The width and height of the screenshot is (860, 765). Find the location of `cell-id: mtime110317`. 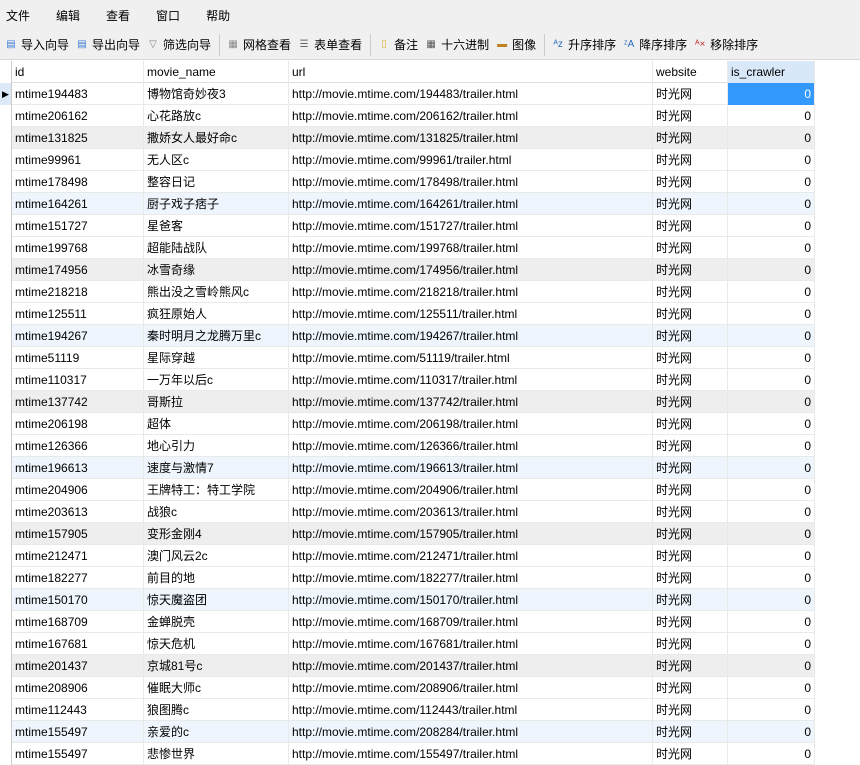

cell-id: mtime110317 is located at coordinates (78, 380).